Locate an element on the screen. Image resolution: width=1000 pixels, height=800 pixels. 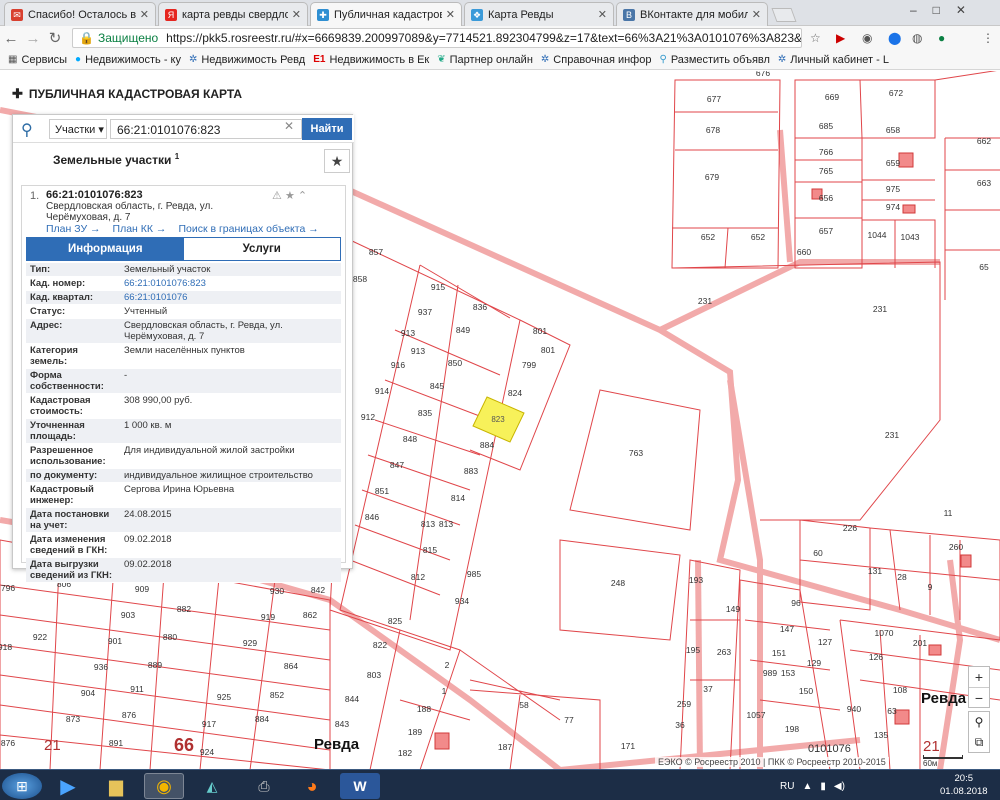
parcel-number: 822 is located at coordinates (380, 645).